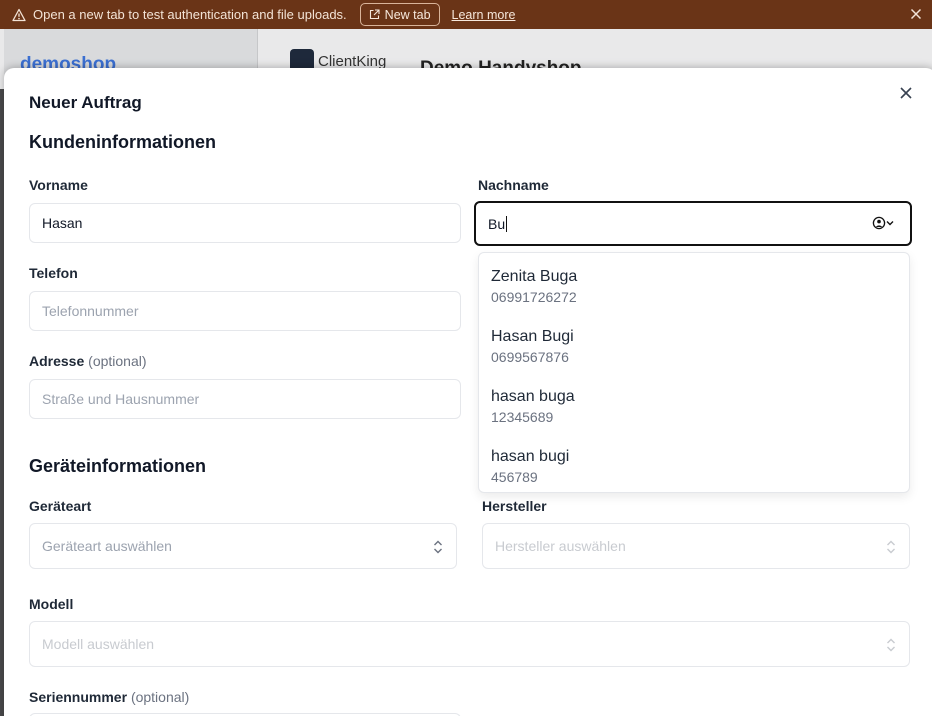 Image resolution: width=932 pixels, height=716 pixels. Describe the element at coordinates (107, 546) in the screenshot. I see `device-type-placeholder: Geräteart auswählen` at that location.